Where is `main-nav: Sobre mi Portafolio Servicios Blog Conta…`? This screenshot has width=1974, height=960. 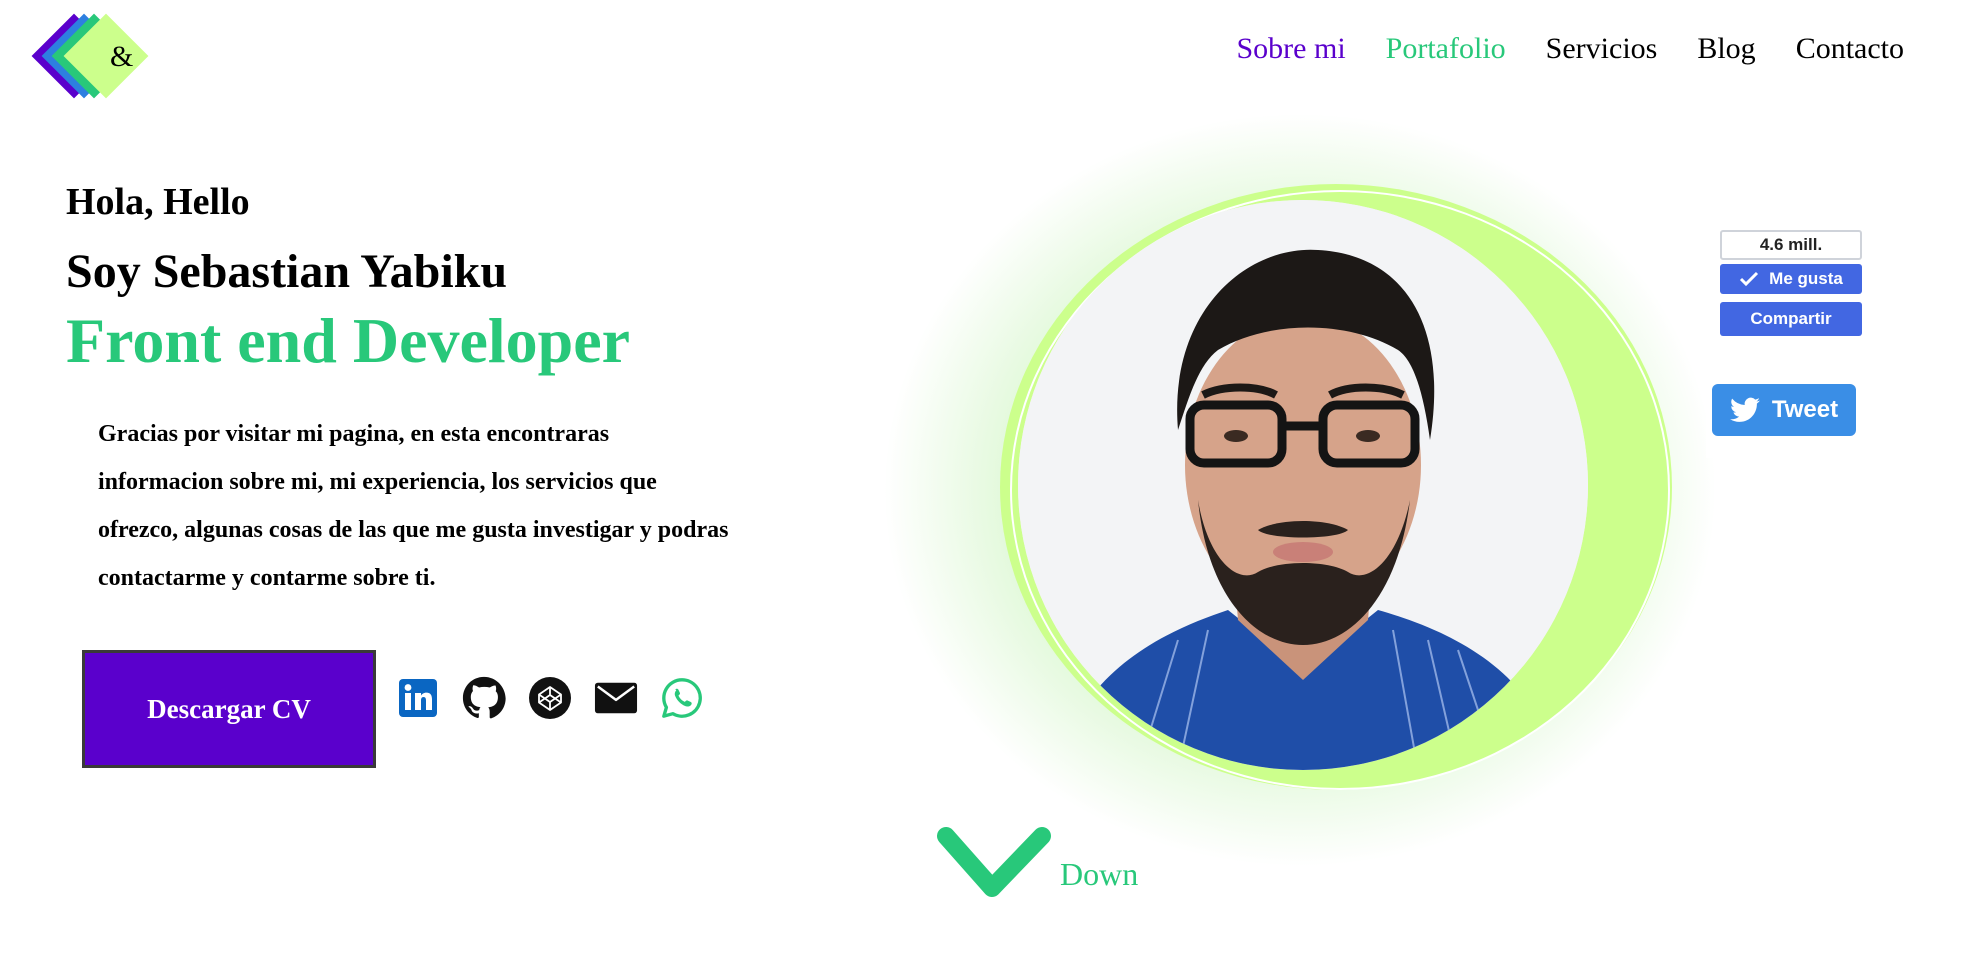 main-nav: Sobre mi Portafolio Servicios Blog Conta… is located at coordinates (1571, 49).